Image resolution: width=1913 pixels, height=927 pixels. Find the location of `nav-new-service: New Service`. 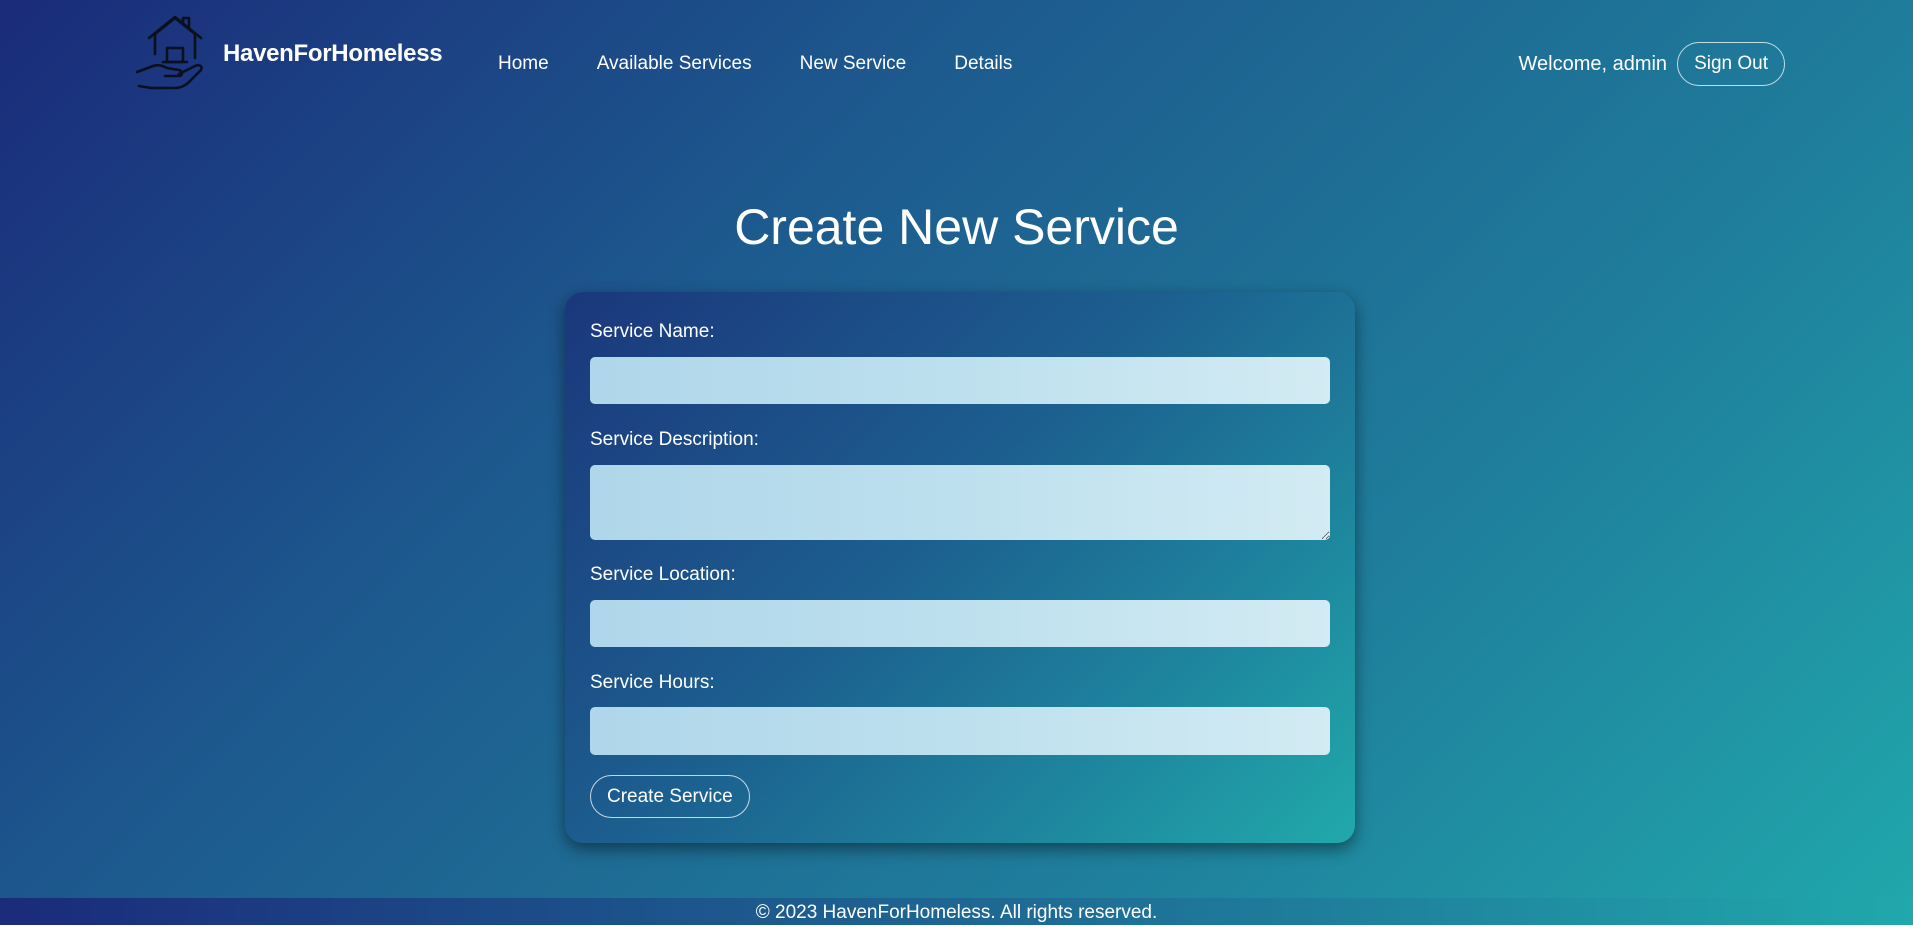

nav-new-service: New Service is located at coordinates (853, 64).